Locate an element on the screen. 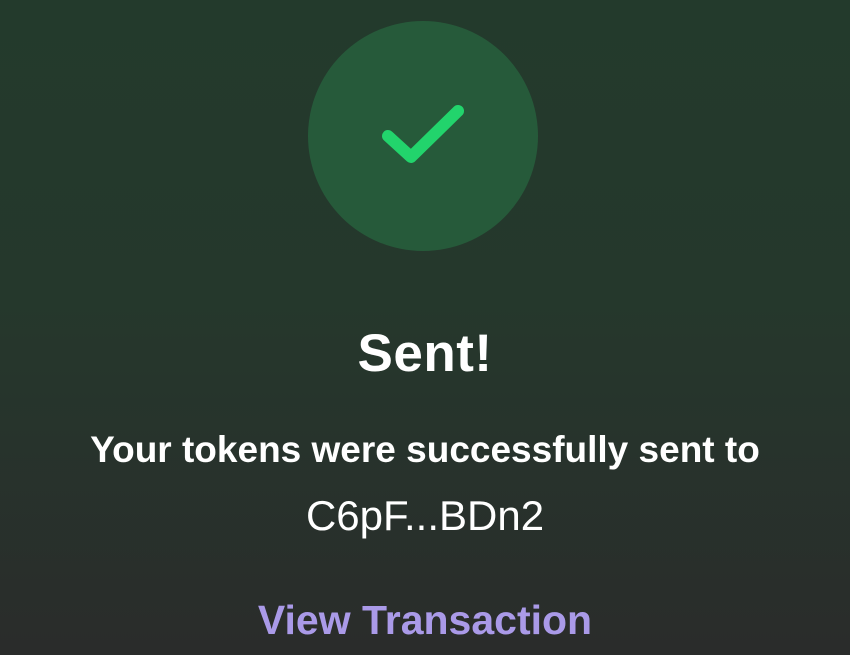  page-title: Sent! is located at coordinates (425, 353).